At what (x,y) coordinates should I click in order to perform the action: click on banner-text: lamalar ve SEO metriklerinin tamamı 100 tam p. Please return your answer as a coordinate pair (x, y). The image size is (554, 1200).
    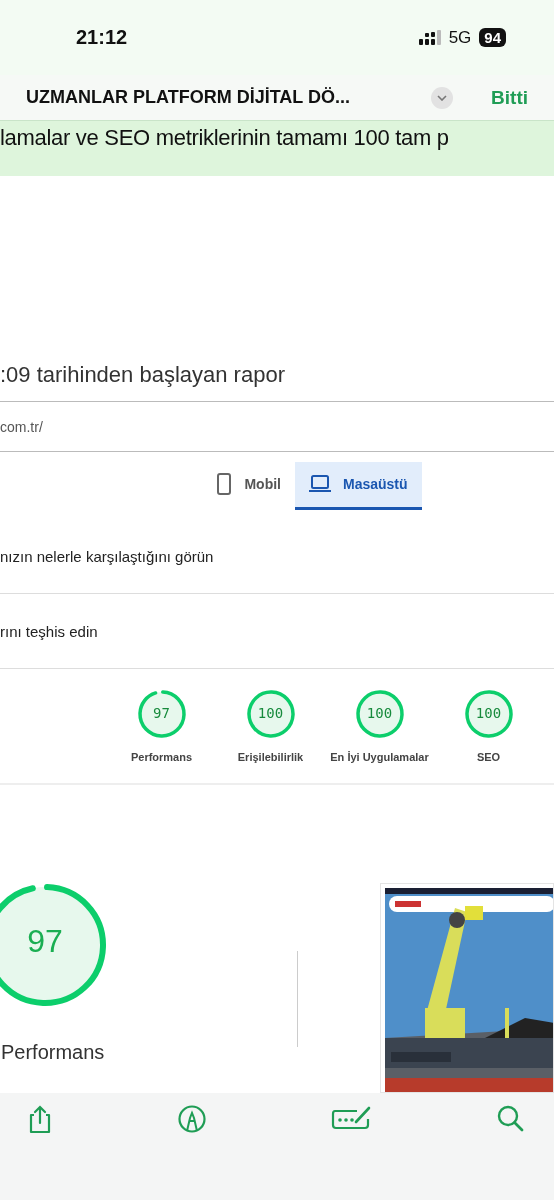
    Looking at the image, I should click on (224, 137).